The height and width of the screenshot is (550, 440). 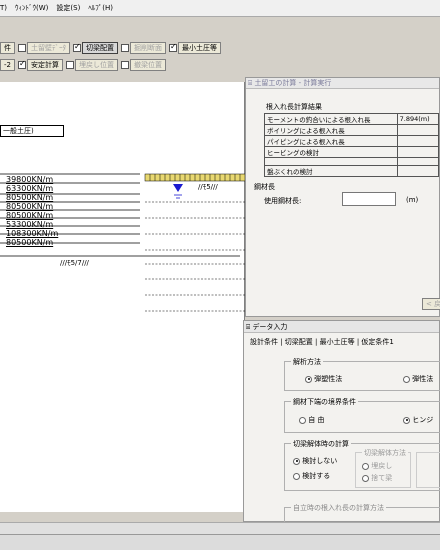 What do you see at coordinates (147, 65) in the screenshot?
I see `removal-button: 撤梁位置` at bounding box center [147, 65].